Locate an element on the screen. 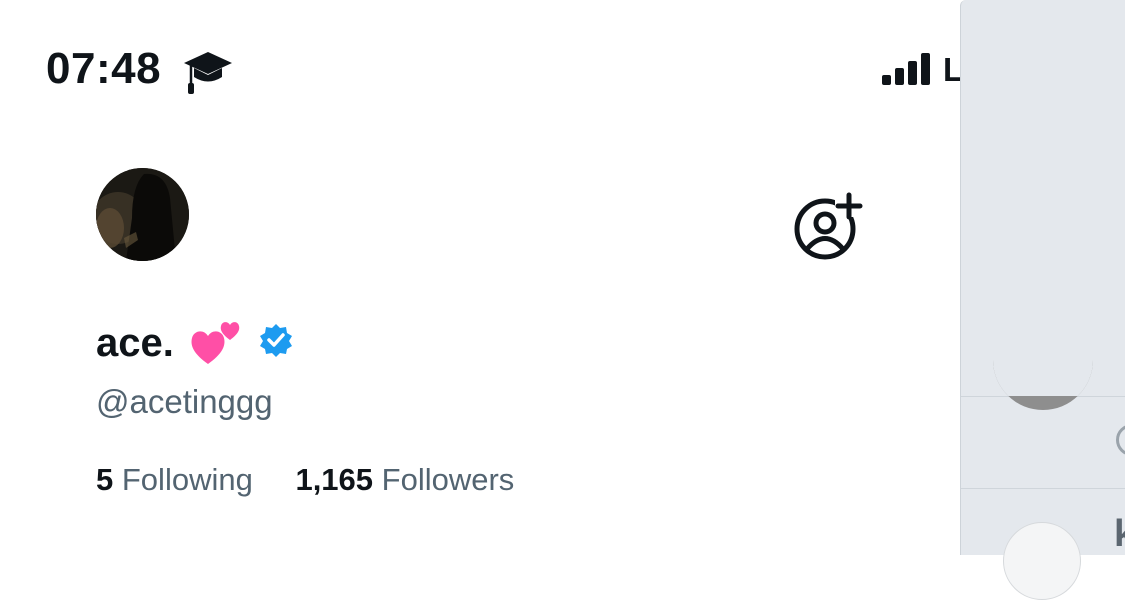 The height and width of the screenshot is (600, 1125). status-time: 07:48 is located at coordinates (104, 68).